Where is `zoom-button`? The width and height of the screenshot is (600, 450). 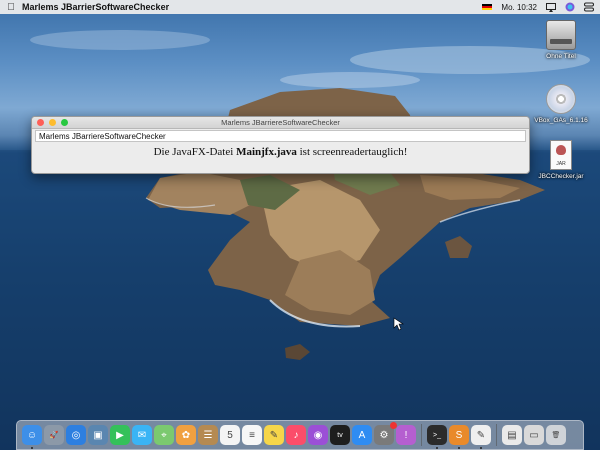
zoom-button is located at coordinates (64, 122).